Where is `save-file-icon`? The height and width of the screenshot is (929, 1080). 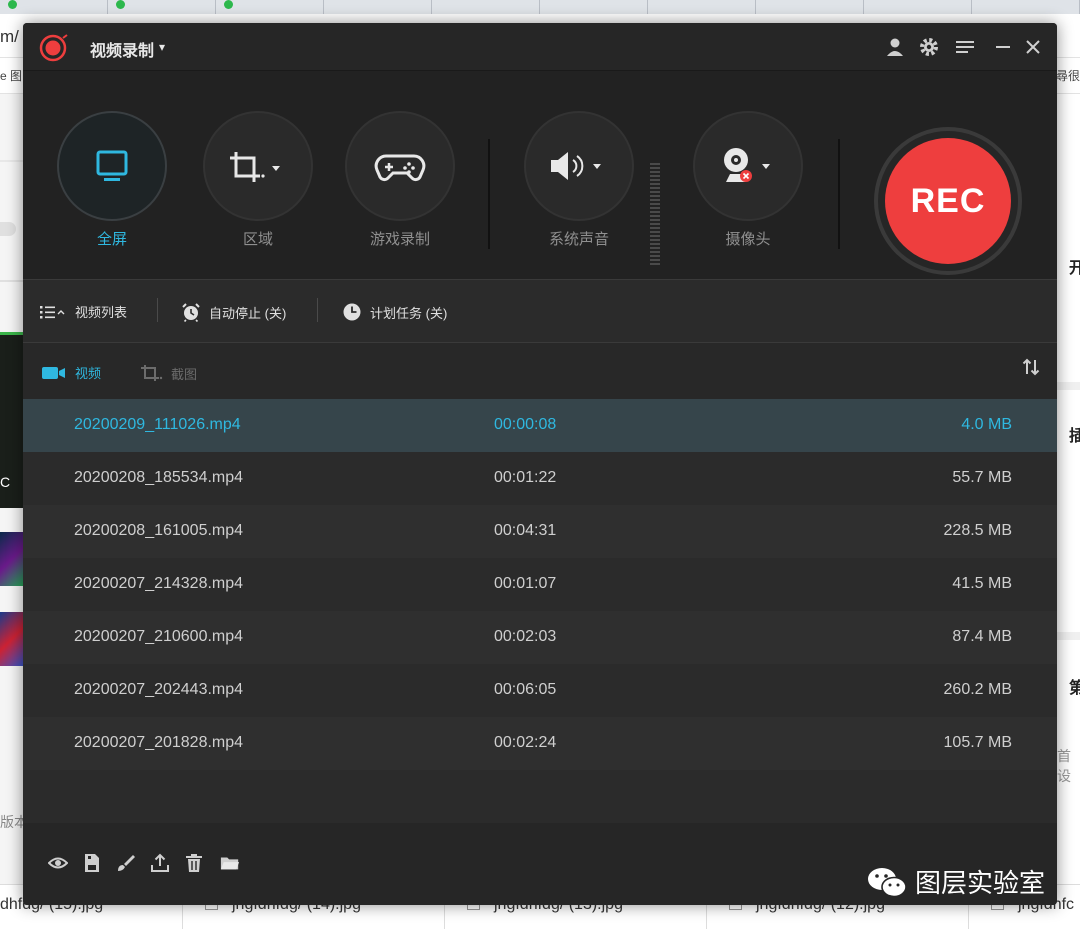 save-file-icon is located at coordinates (92, 863).